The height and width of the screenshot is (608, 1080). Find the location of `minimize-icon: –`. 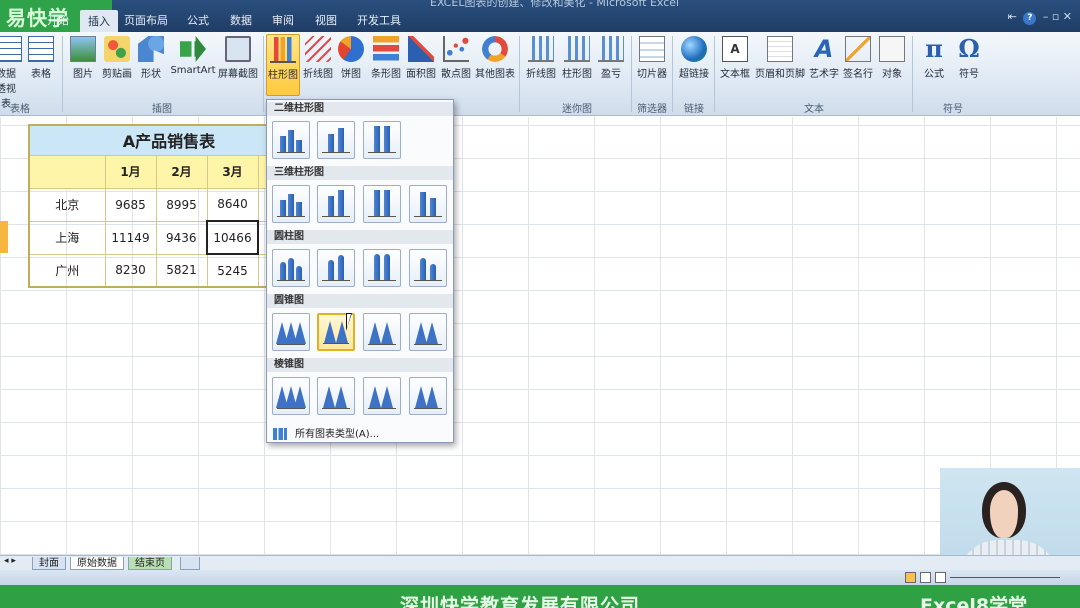

minimize-icon: – is located at coordinates (1046, 16).